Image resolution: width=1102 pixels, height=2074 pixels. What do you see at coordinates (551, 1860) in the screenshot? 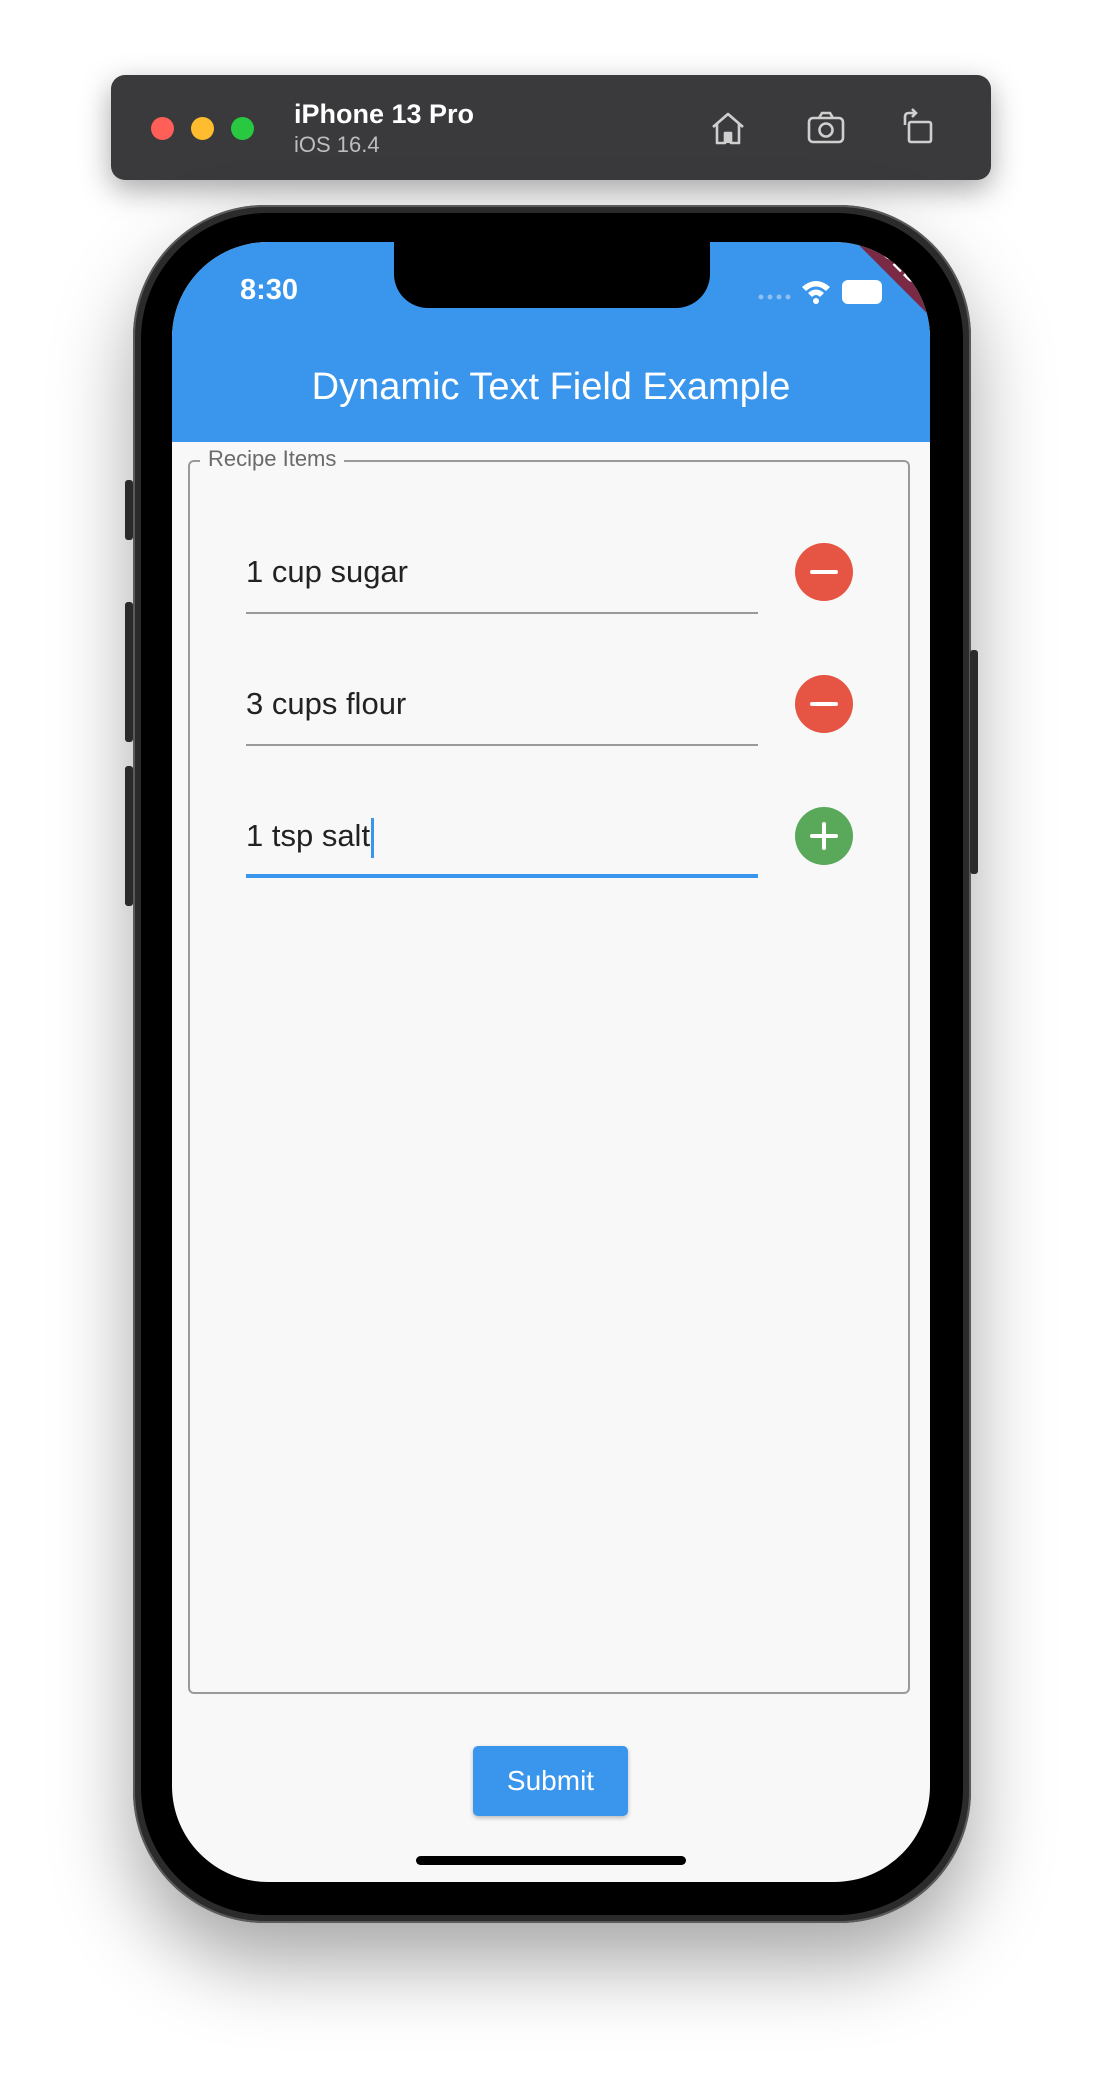
I see `home-indicator` at bounding box center [551, 1860].